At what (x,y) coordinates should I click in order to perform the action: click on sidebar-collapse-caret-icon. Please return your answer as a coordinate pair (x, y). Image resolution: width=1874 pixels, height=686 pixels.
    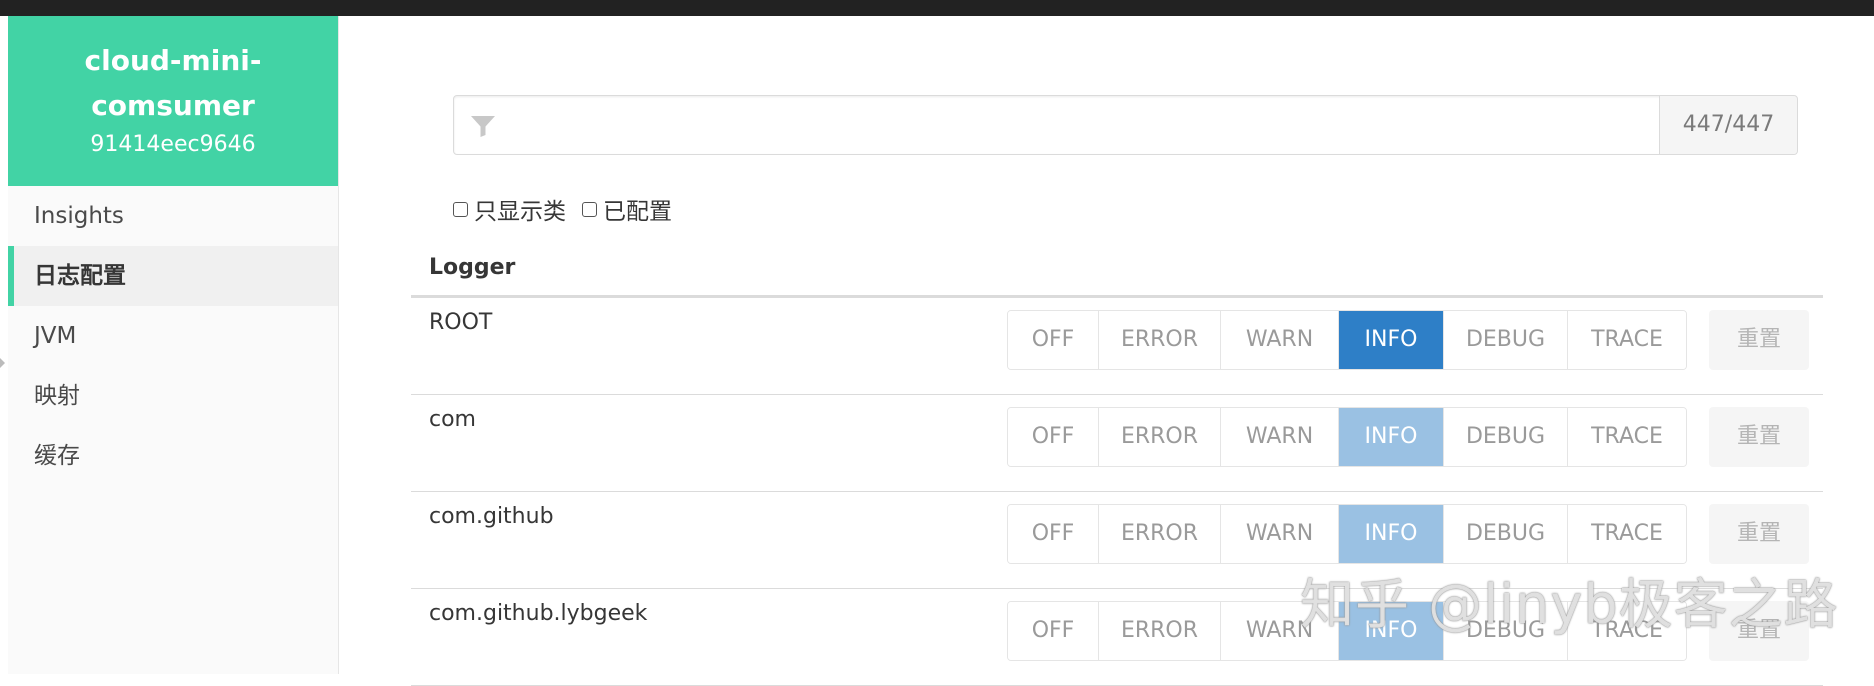
    Looking at the image, I should click on (2, 363).